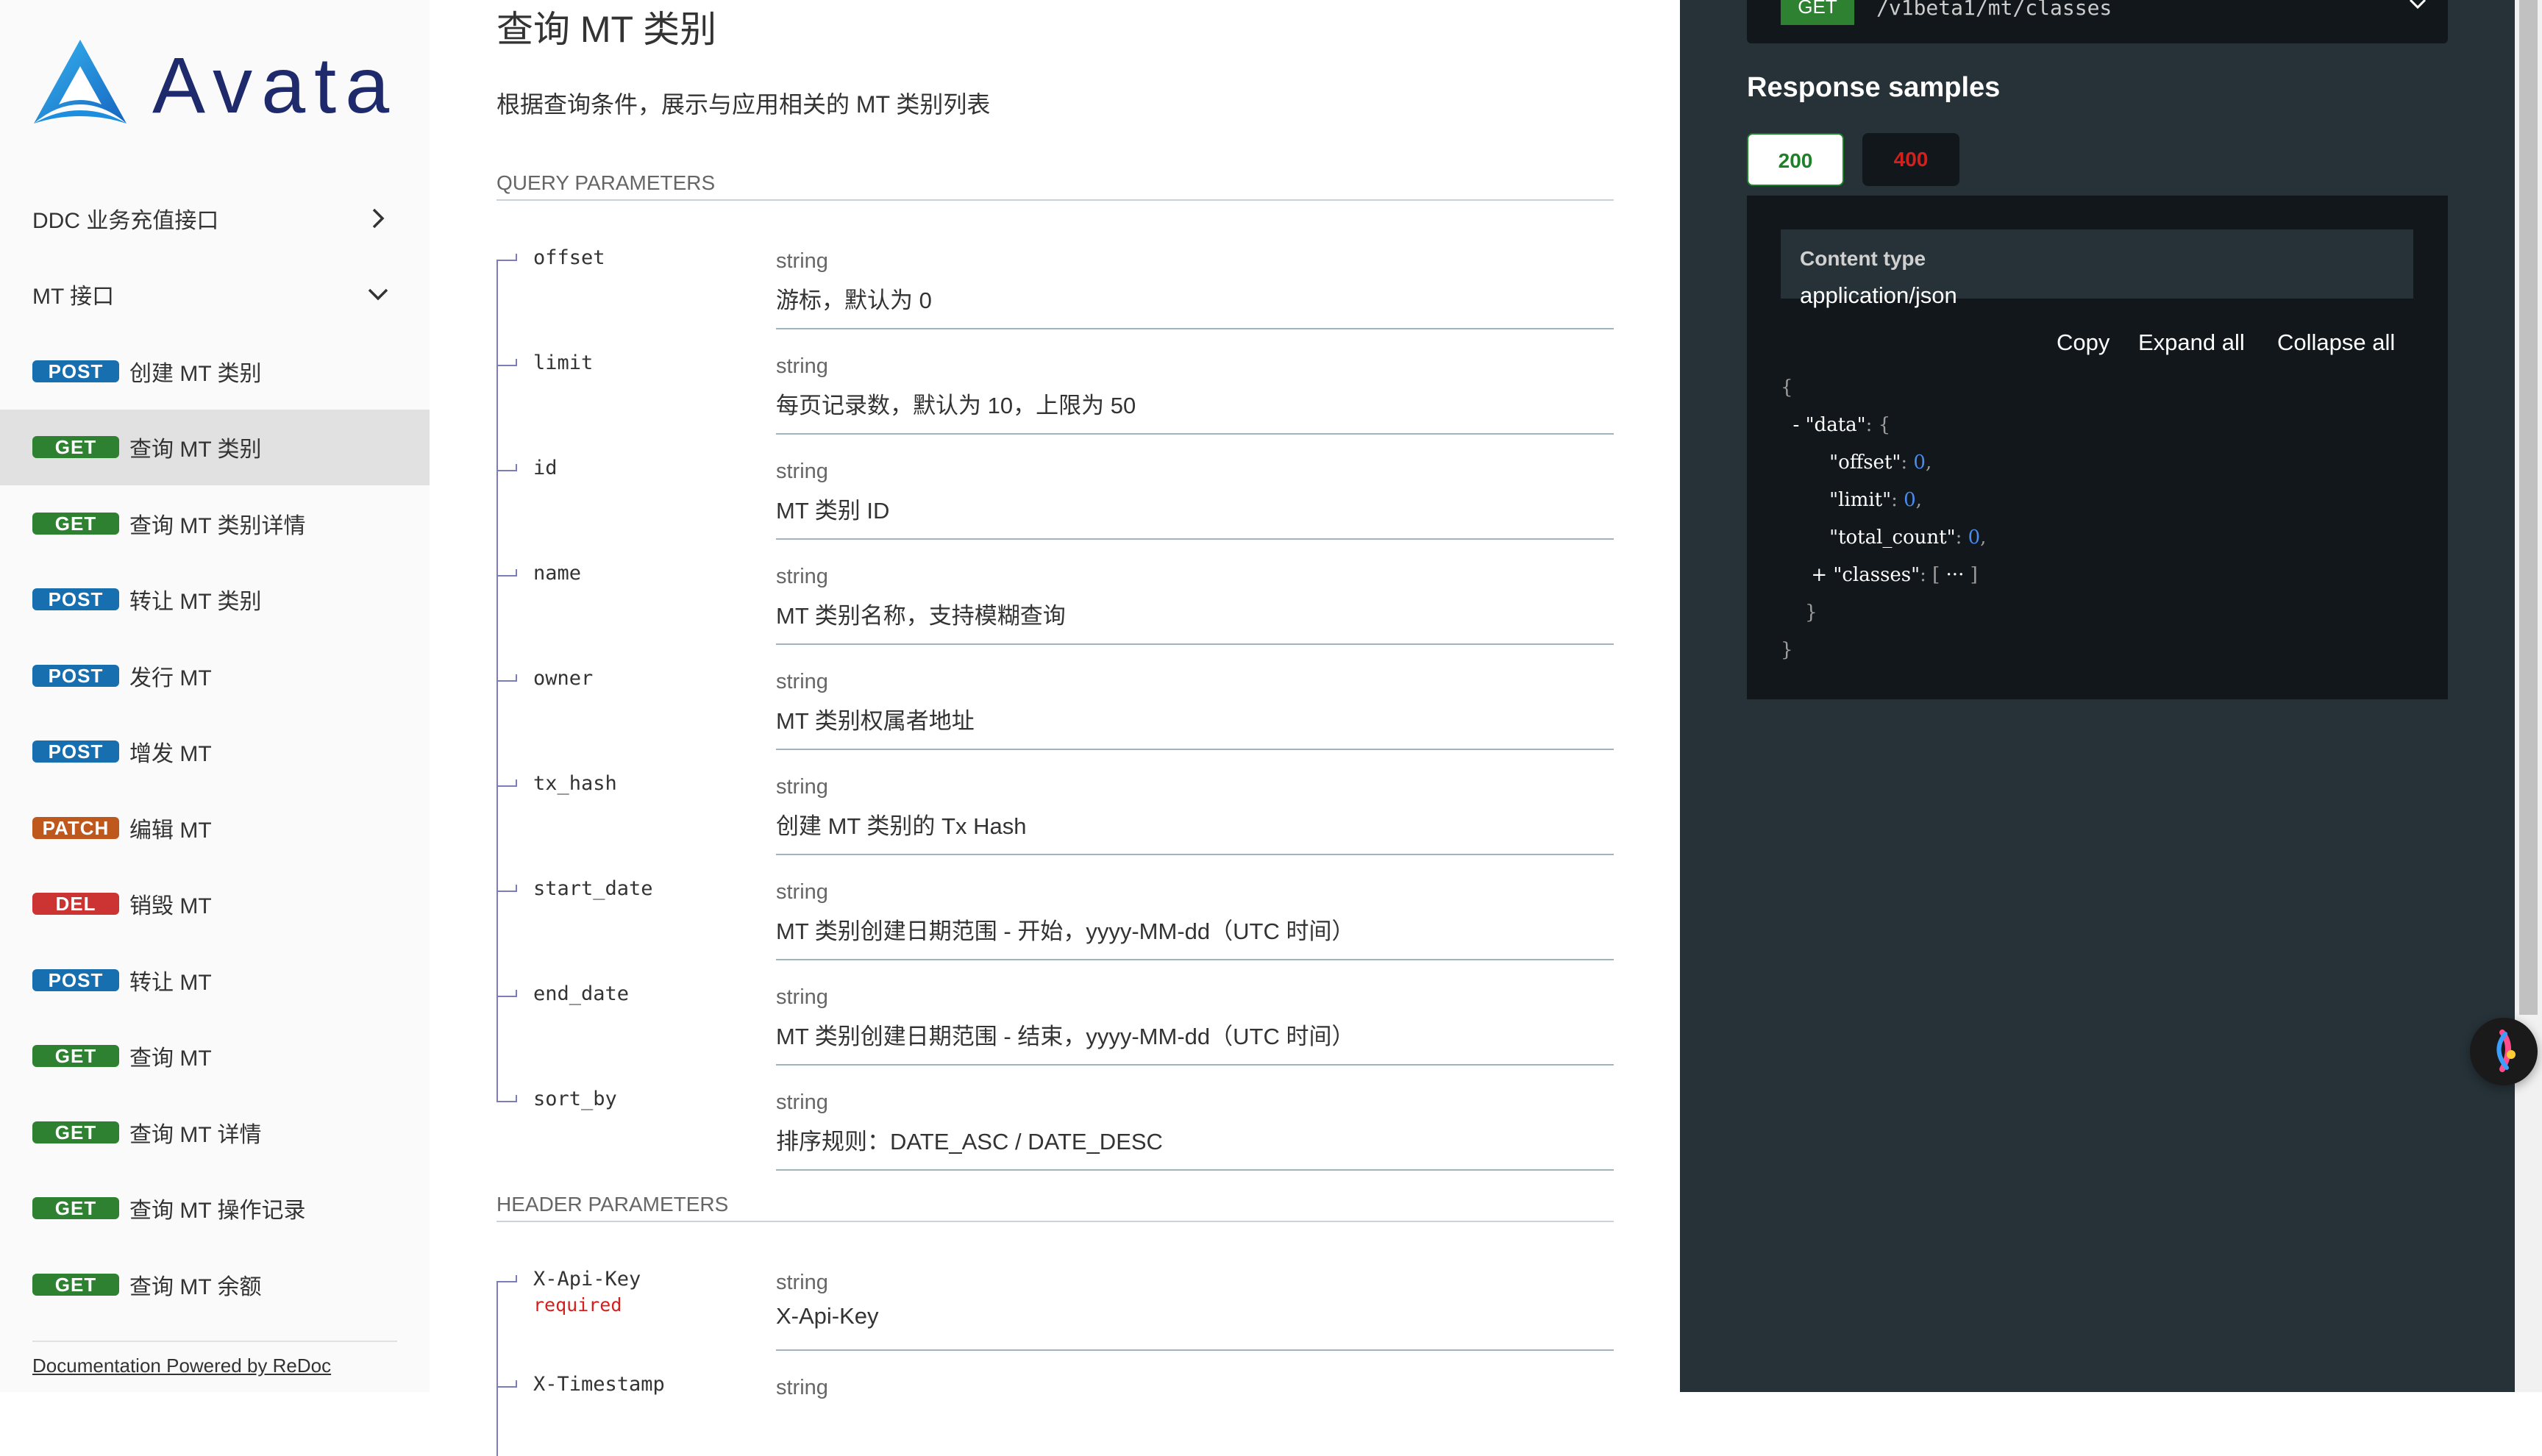  What do you see at coordinates (215, 523) in the screenshot?
I see `sidebar-item: GET 查询 MT 类别详情` at bounding box center [215, 523].